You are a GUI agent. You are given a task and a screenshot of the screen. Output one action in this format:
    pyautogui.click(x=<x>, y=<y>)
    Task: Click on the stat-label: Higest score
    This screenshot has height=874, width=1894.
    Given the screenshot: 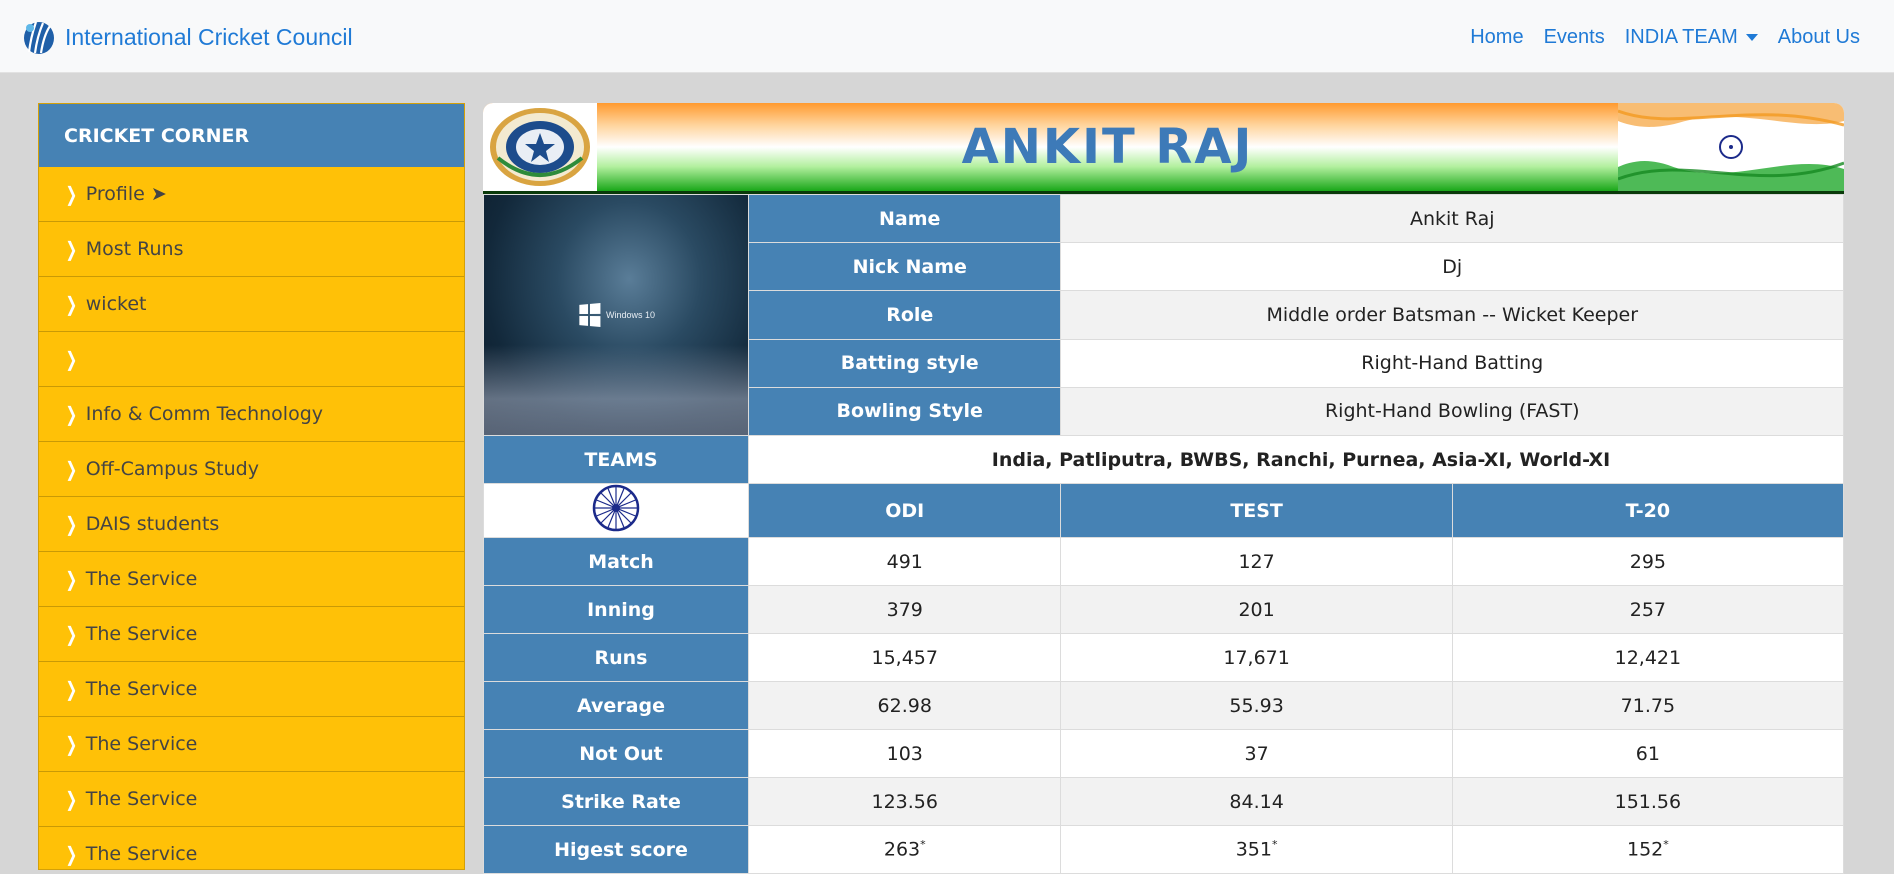 What is the action you would take?
    pyautogui.click(x=616, y=849)
    